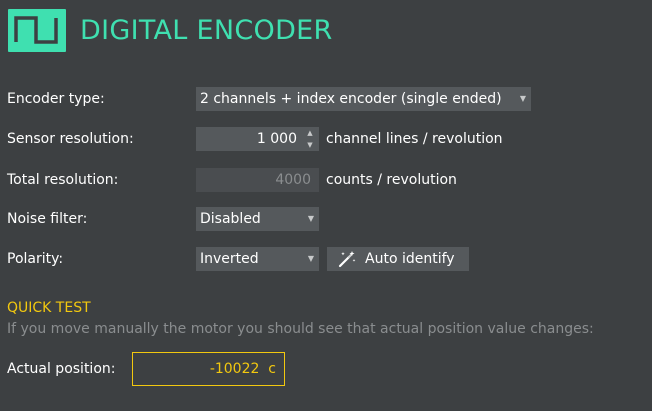  I want to click on total-resolution-unit: counts / revolution, so click(391, 180).